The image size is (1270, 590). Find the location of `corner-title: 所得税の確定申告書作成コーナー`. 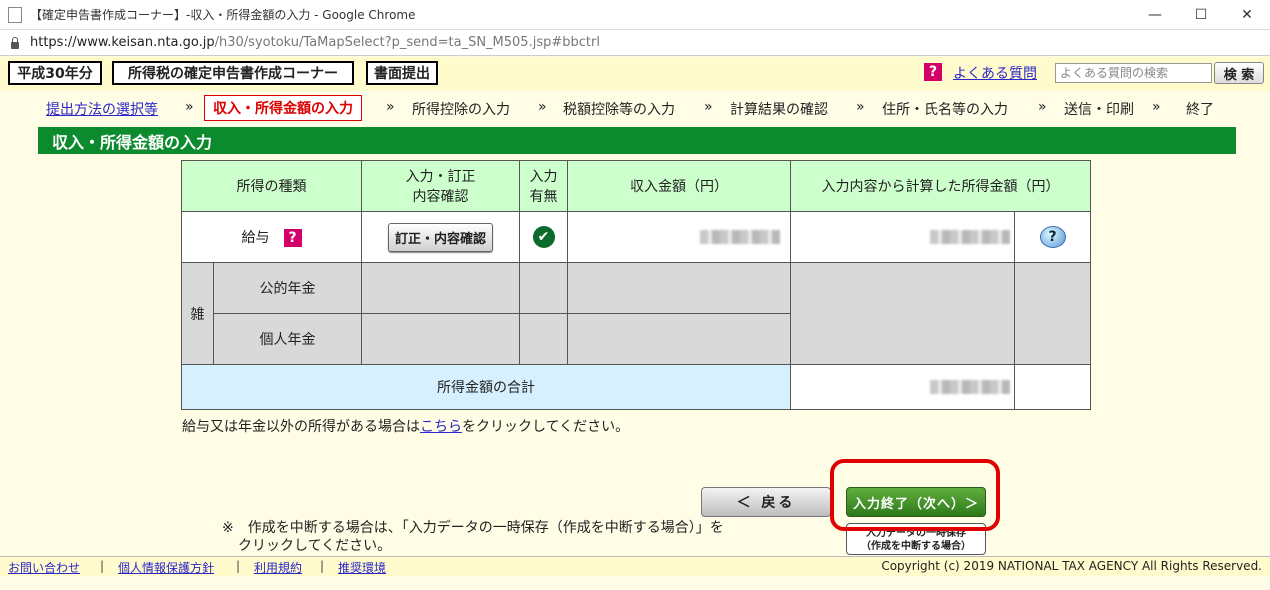

corner-title: 所得税の確定申告書作成コーナー is located at coordinates (233, 73).